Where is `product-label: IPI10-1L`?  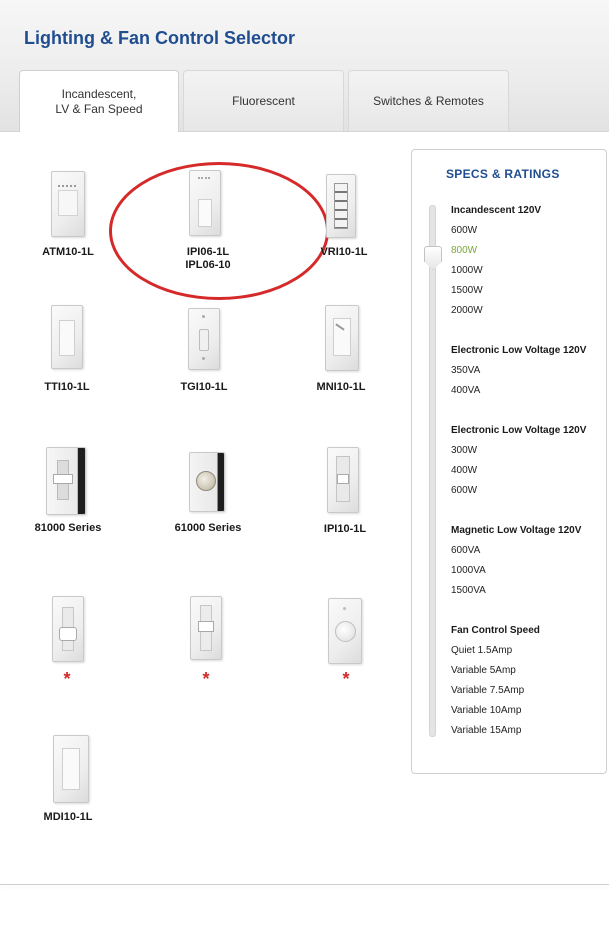 product-label: IPI10-1L is located at coordinates (345, 529).